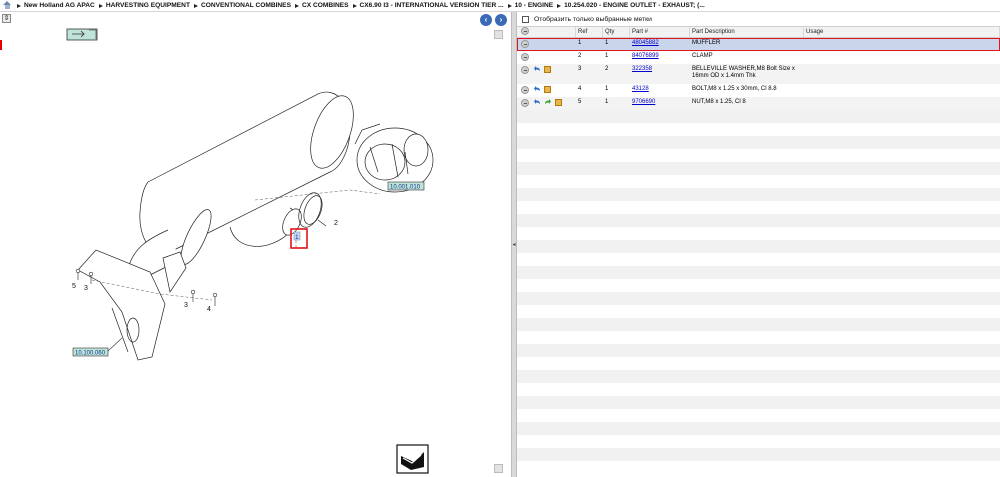 The width and height of the screenshot is (1000, 477). What do you see at coordinates (82, 34) in the screenshot?
I see `sheet-icon` at bounding box center [82, 34].